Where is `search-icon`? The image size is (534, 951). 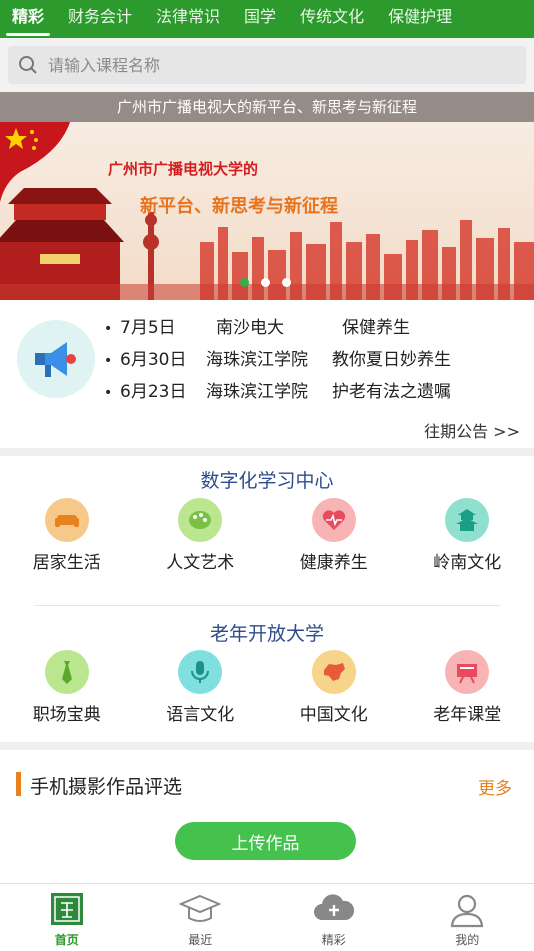 search-icon is located at coordinates (28, 65).